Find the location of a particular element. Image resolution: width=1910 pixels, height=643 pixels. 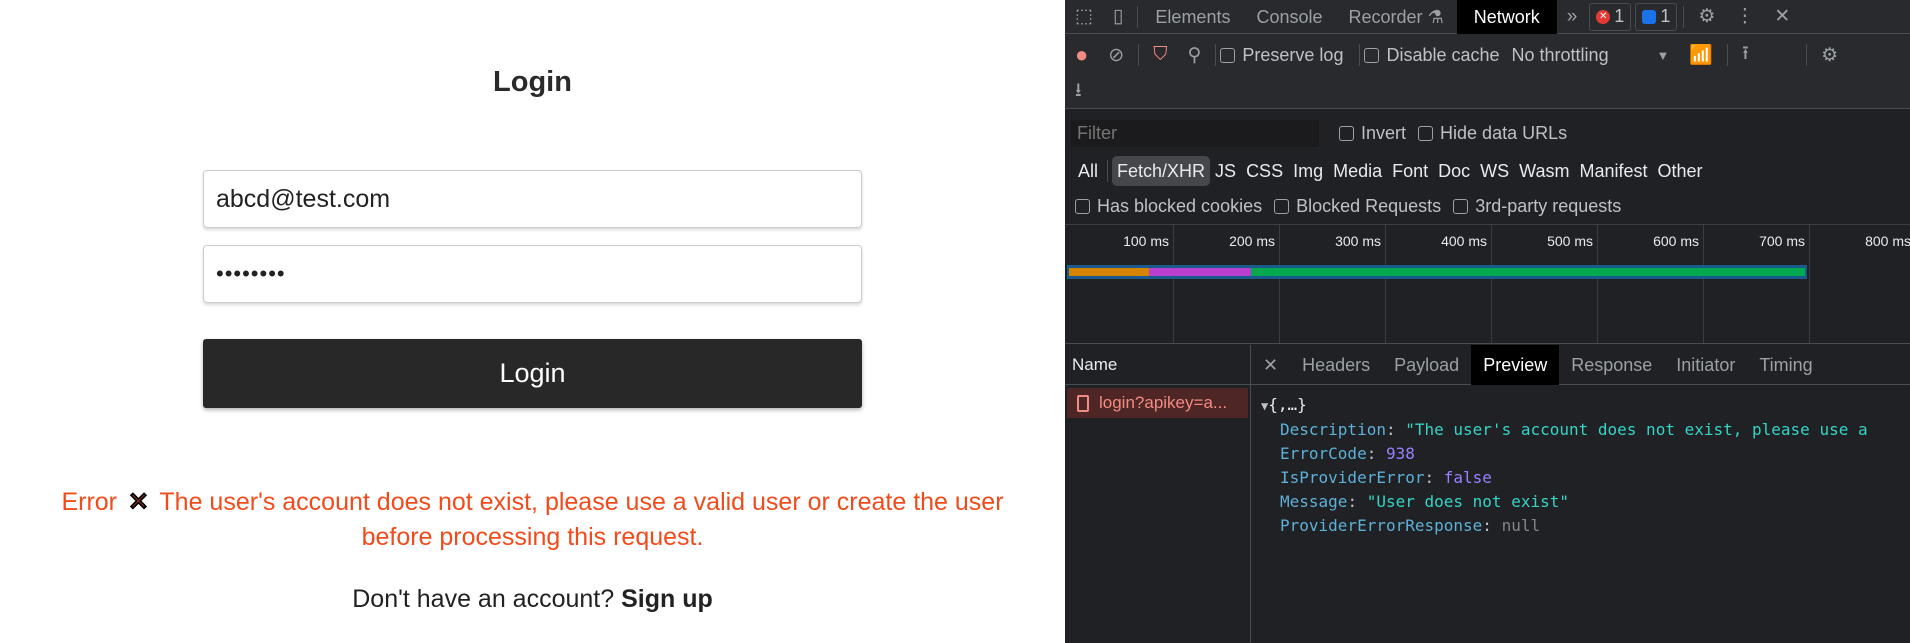

login-button: Login is located at coordinates (532, 373).